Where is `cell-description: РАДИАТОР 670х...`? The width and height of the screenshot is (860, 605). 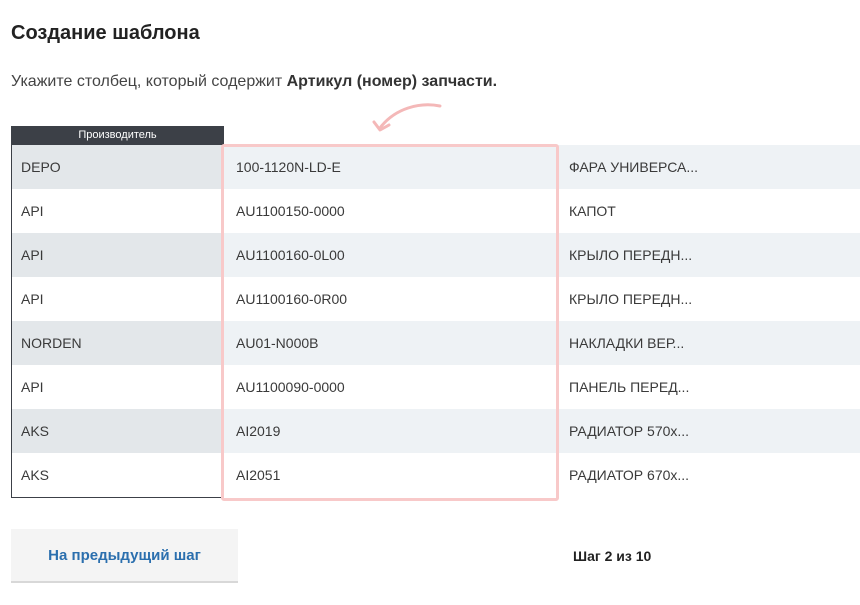
cell-description: РАДИАТОР 670х... is located at coordinates (709, 475).